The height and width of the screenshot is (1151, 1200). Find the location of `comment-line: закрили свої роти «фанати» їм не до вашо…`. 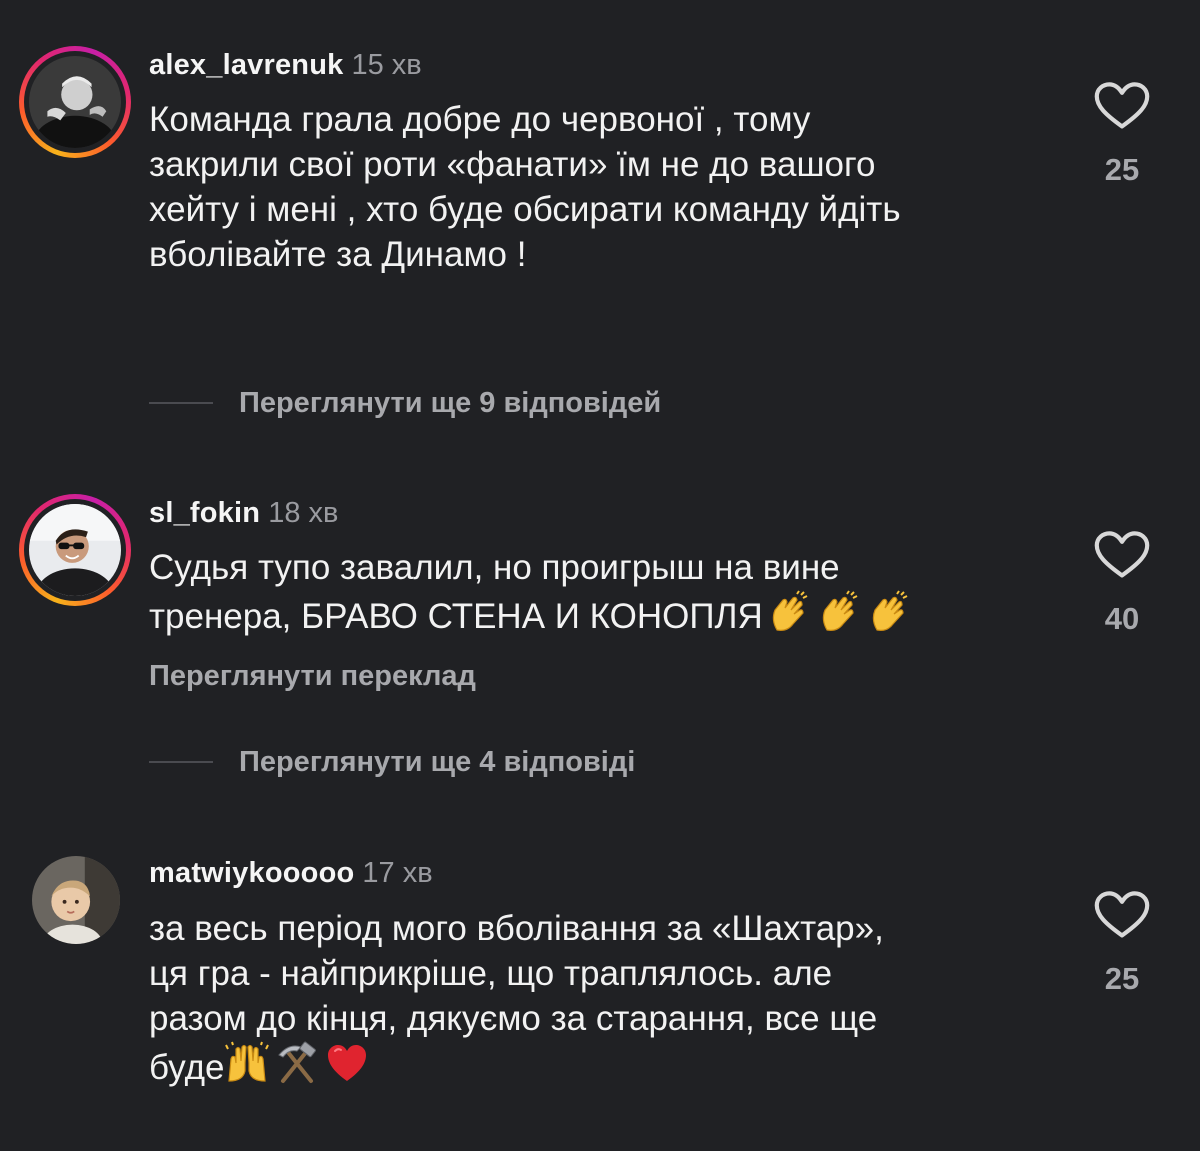

comment-line: закрили свої роти «фанати» їм не до вашо… is located at coordinates (512, 164).